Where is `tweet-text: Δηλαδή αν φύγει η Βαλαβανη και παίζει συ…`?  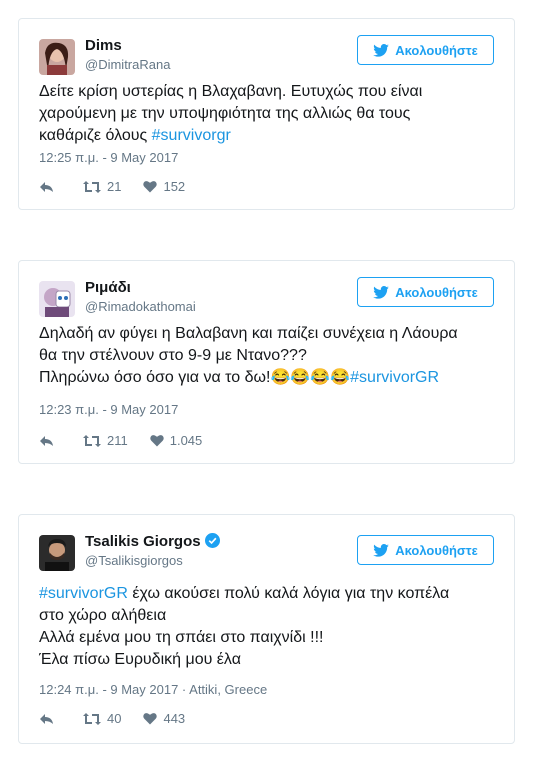 tweet-text: Δηλαδή αν φύγει η Βαλαβανη και παίζει συ… is located at coordinates (266, 356).